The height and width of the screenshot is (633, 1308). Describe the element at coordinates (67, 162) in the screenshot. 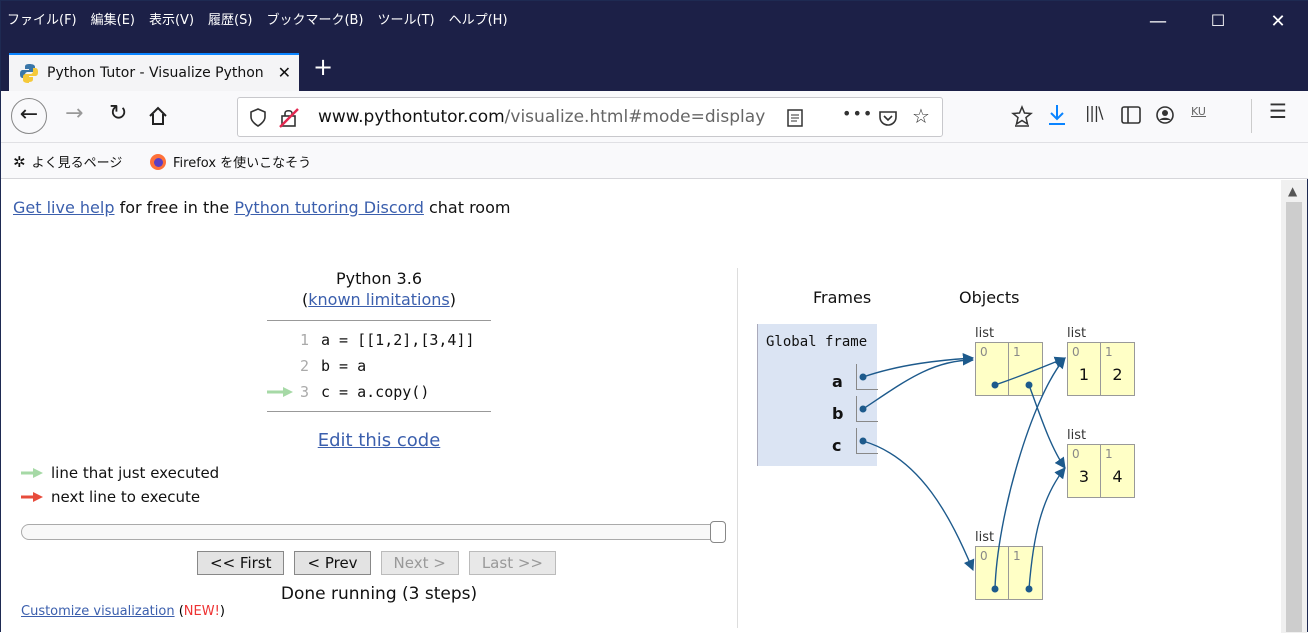

I see `bookmark-most-visited: ✲ よく見るページ` at that location.